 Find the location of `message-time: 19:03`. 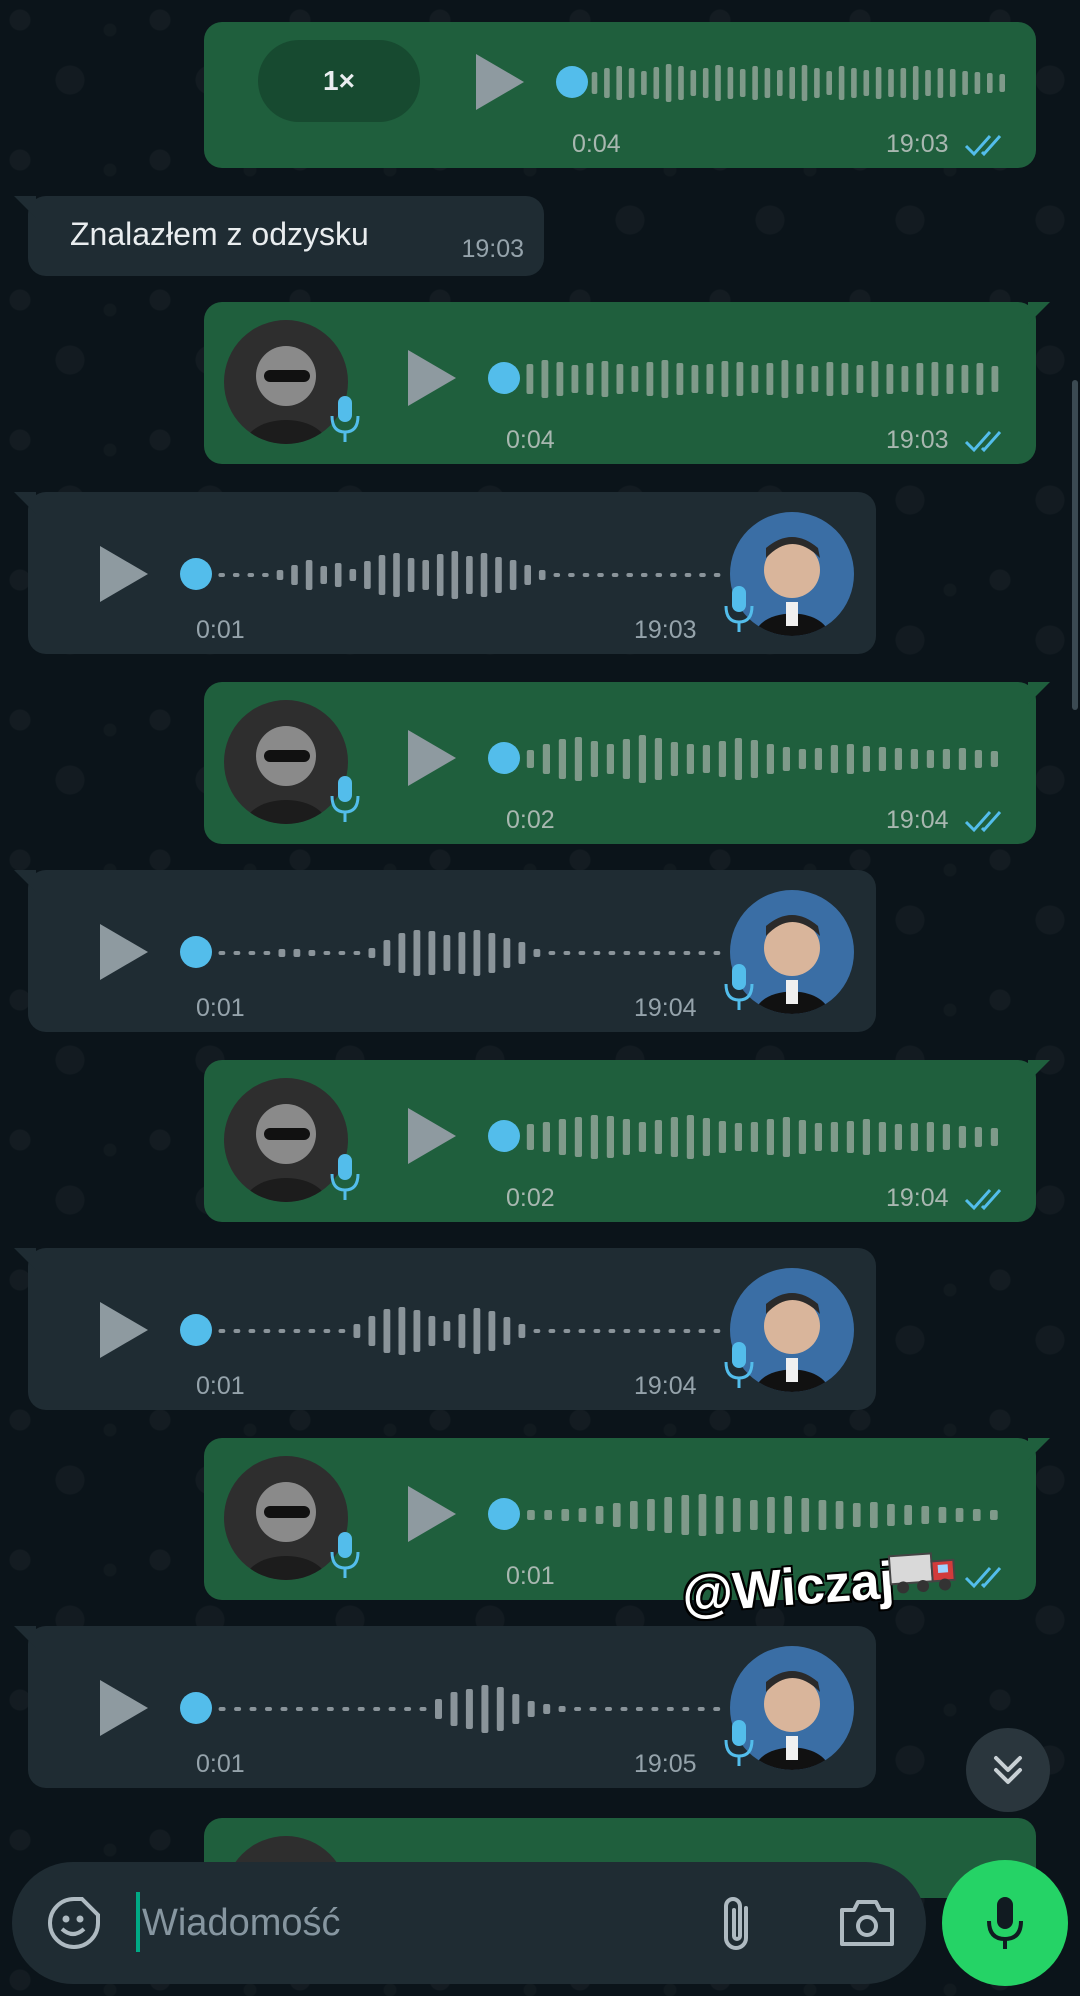

message-time: 19:03 is located at coordinates (665, 630).